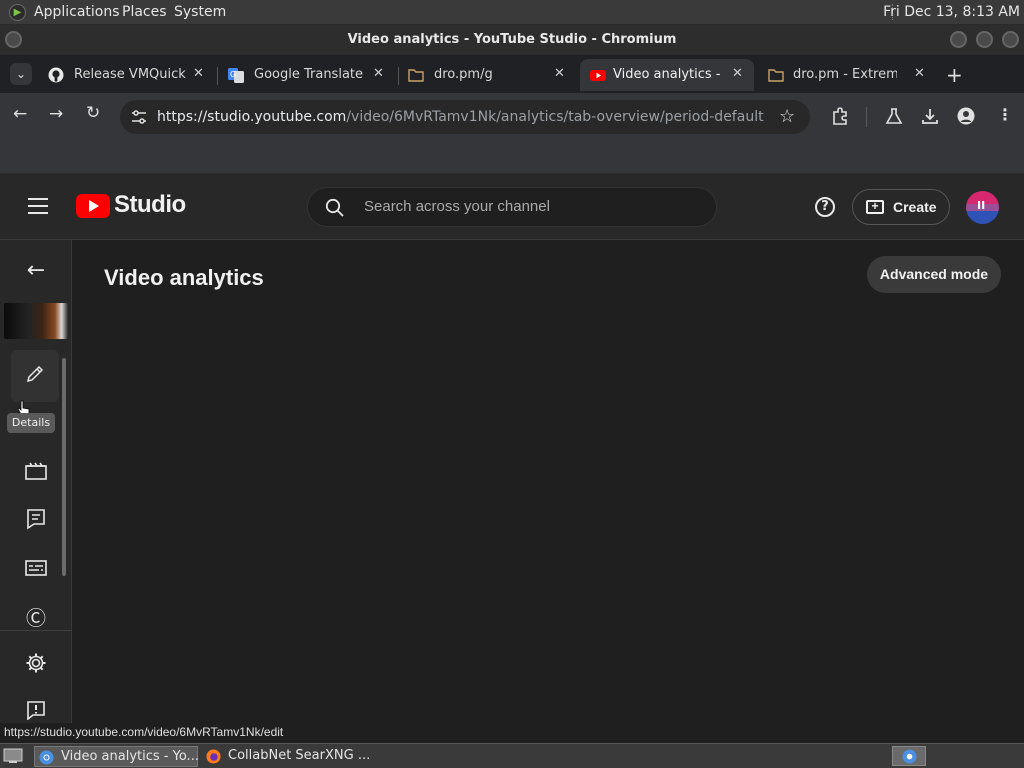 The height and width of the screenshot is (768, 1024). Describe the element at coordinates (139, 117) in the screenshot. I see `site-info-tune-icon` at that location.